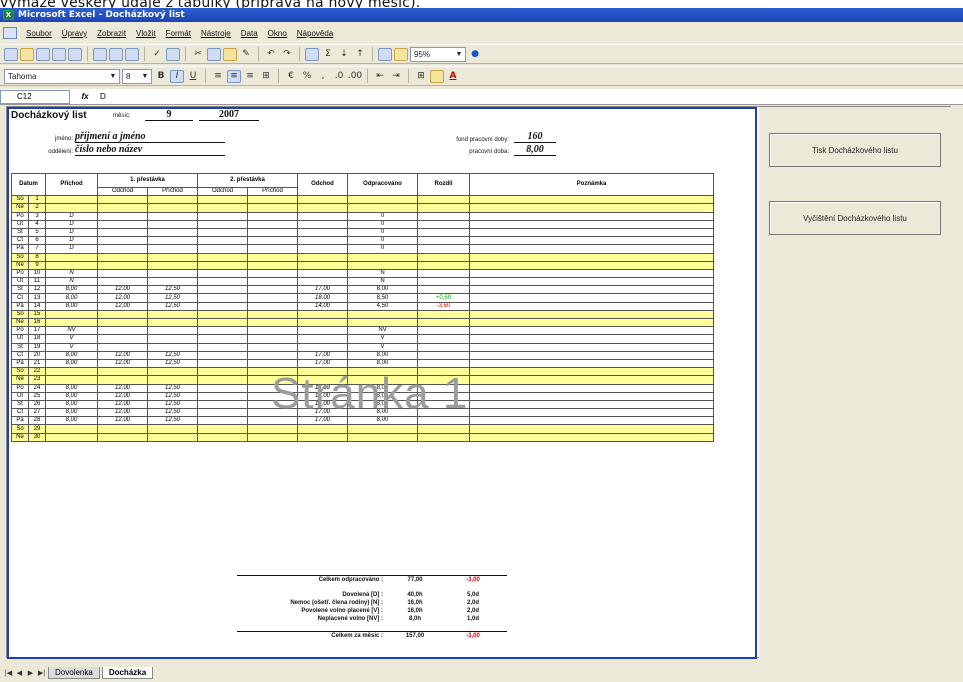 This screenshot has height=682, width=963. Describe the element at coordinates (855, 150) in the screenshot. I see `print-attendance-button: Tisk Docházkového listu` at that location.